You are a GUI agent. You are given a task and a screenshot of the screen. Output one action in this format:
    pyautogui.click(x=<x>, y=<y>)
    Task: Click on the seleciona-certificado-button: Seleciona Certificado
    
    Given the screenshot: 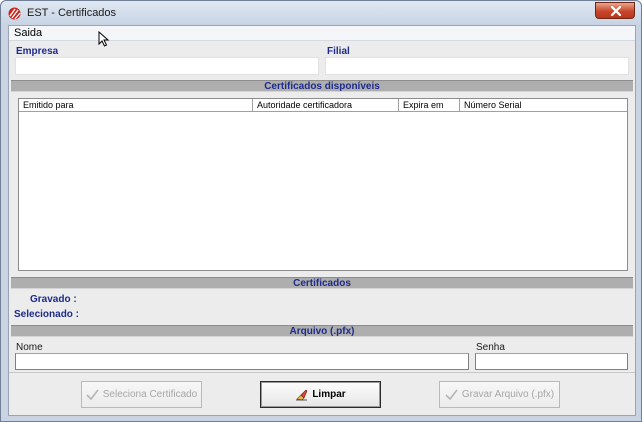 What is the action you would take?
    pyautogui.click(x=141, y=394)
    